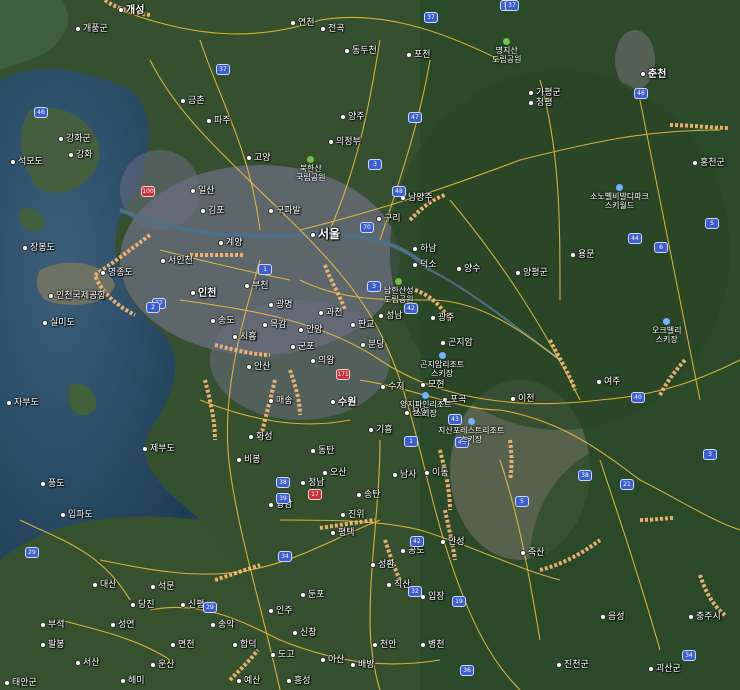 Image resolution: width=740 pixels, height=690 pixels. Describe the element at coordinates (104, 585) in the screenshot. I see `place-label-daesan: 대산` at that location.